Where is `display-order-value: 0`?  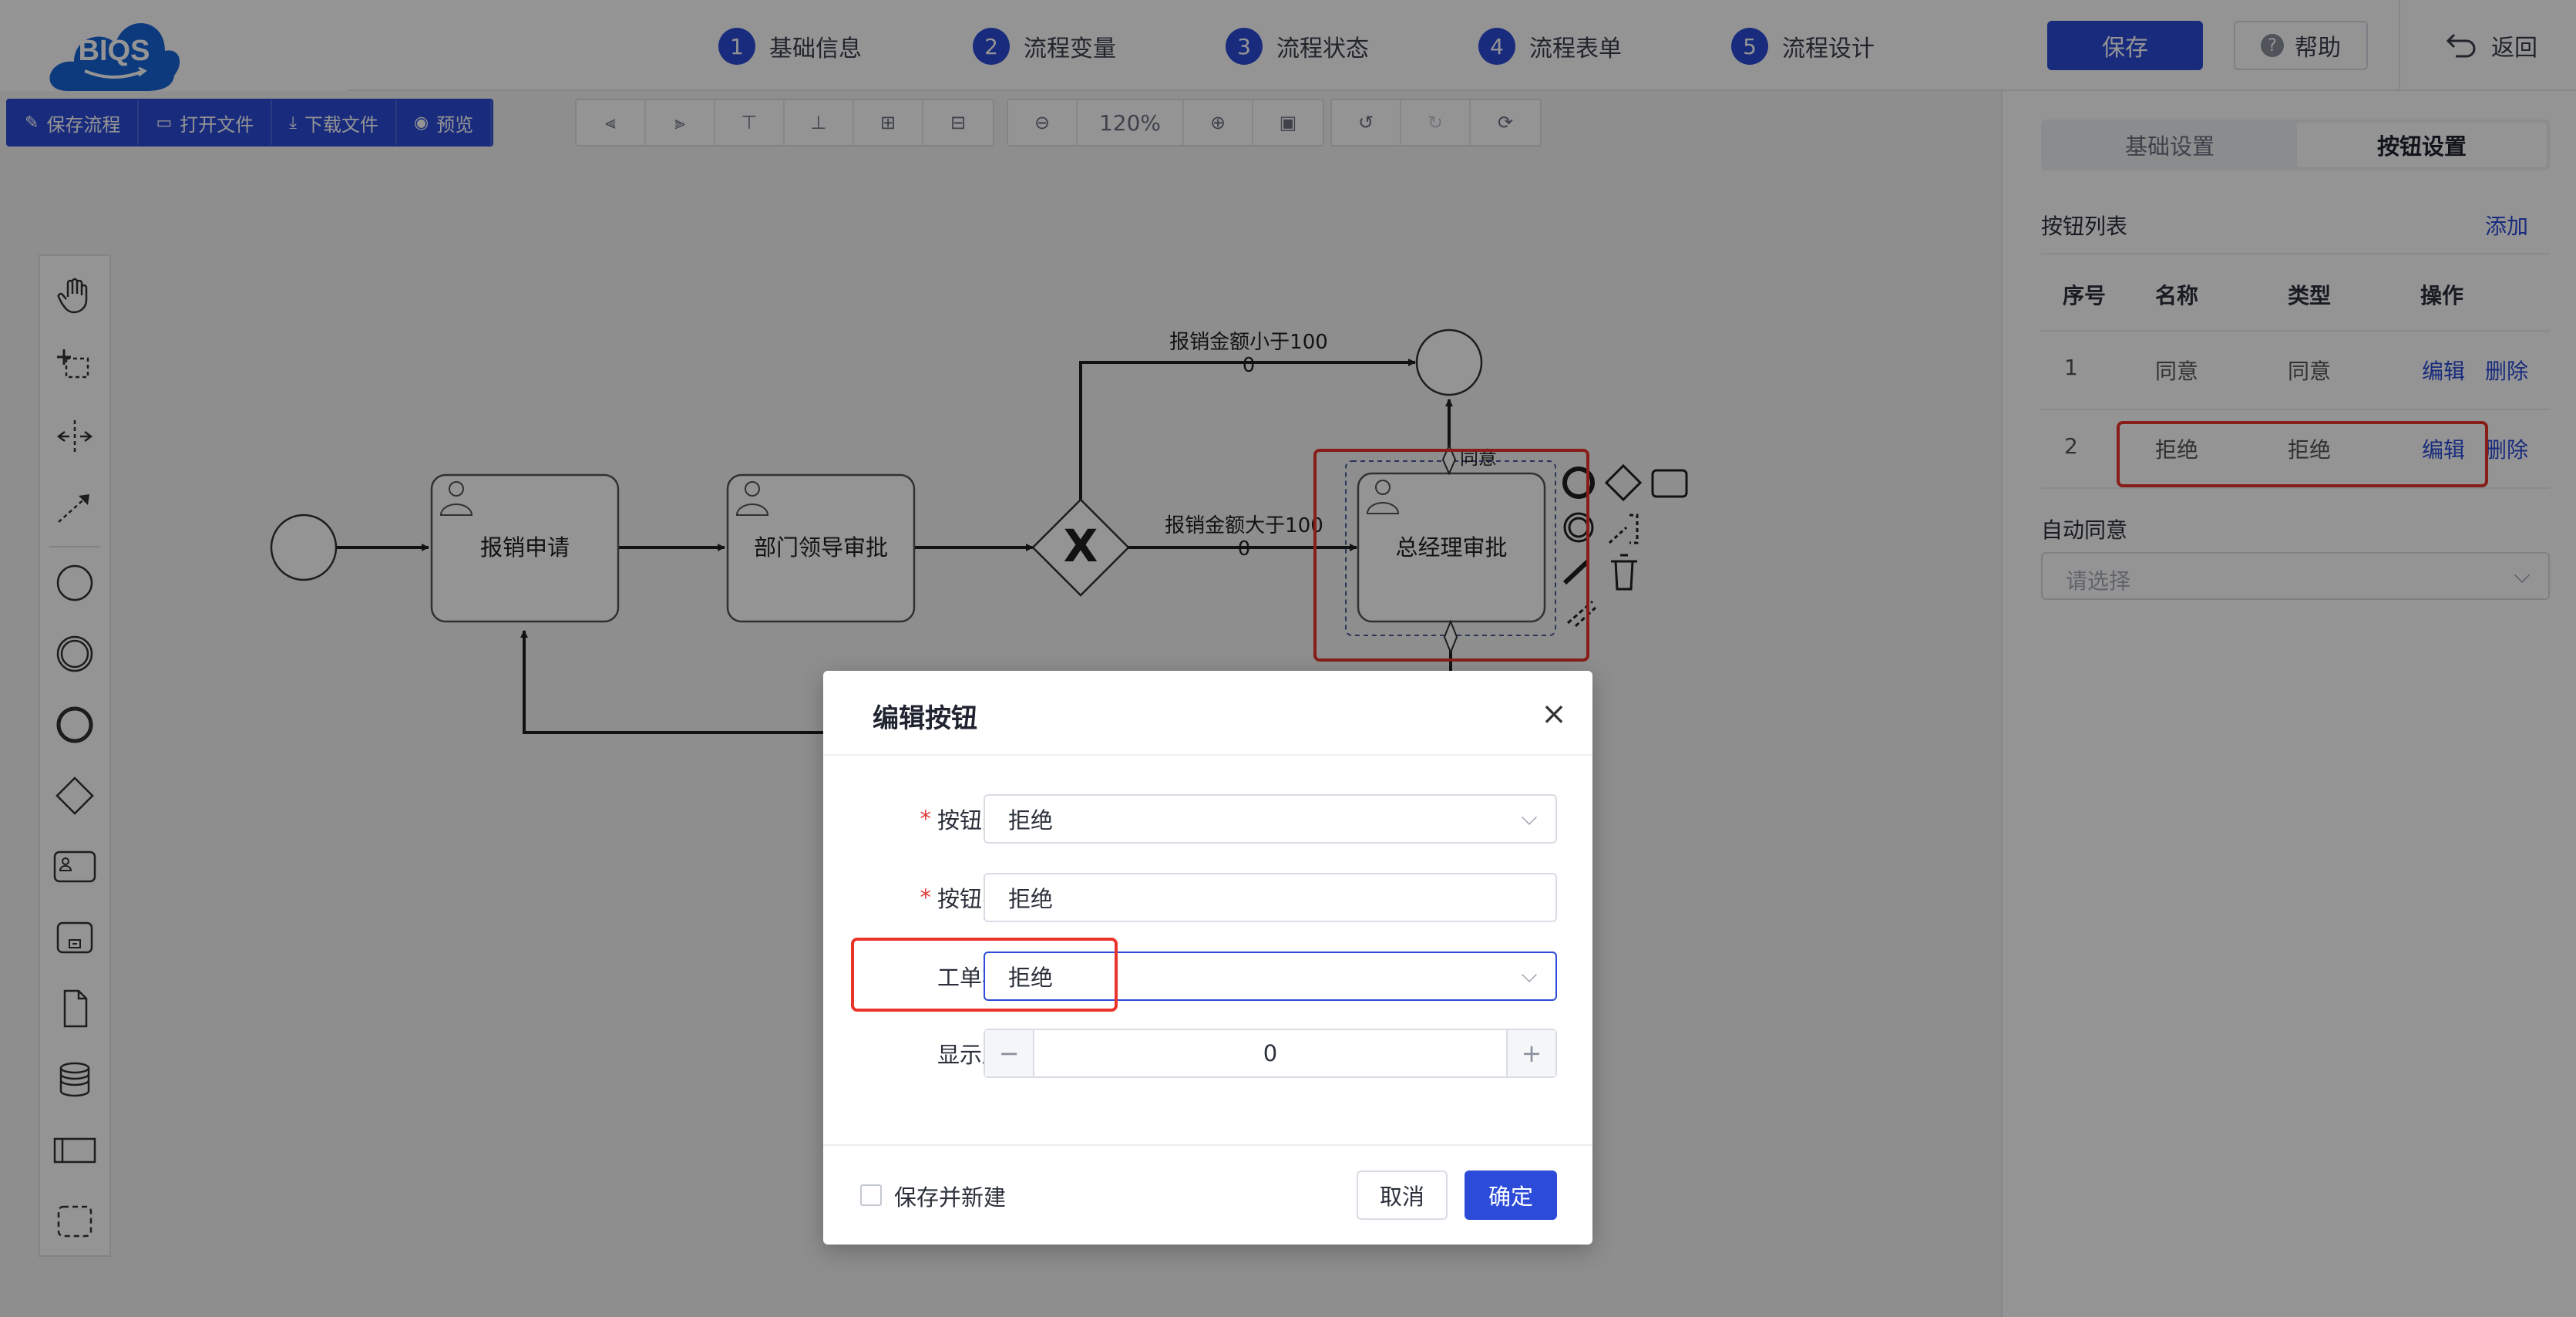
display-order-value: 0 is located at coordinates (1270, 1053).